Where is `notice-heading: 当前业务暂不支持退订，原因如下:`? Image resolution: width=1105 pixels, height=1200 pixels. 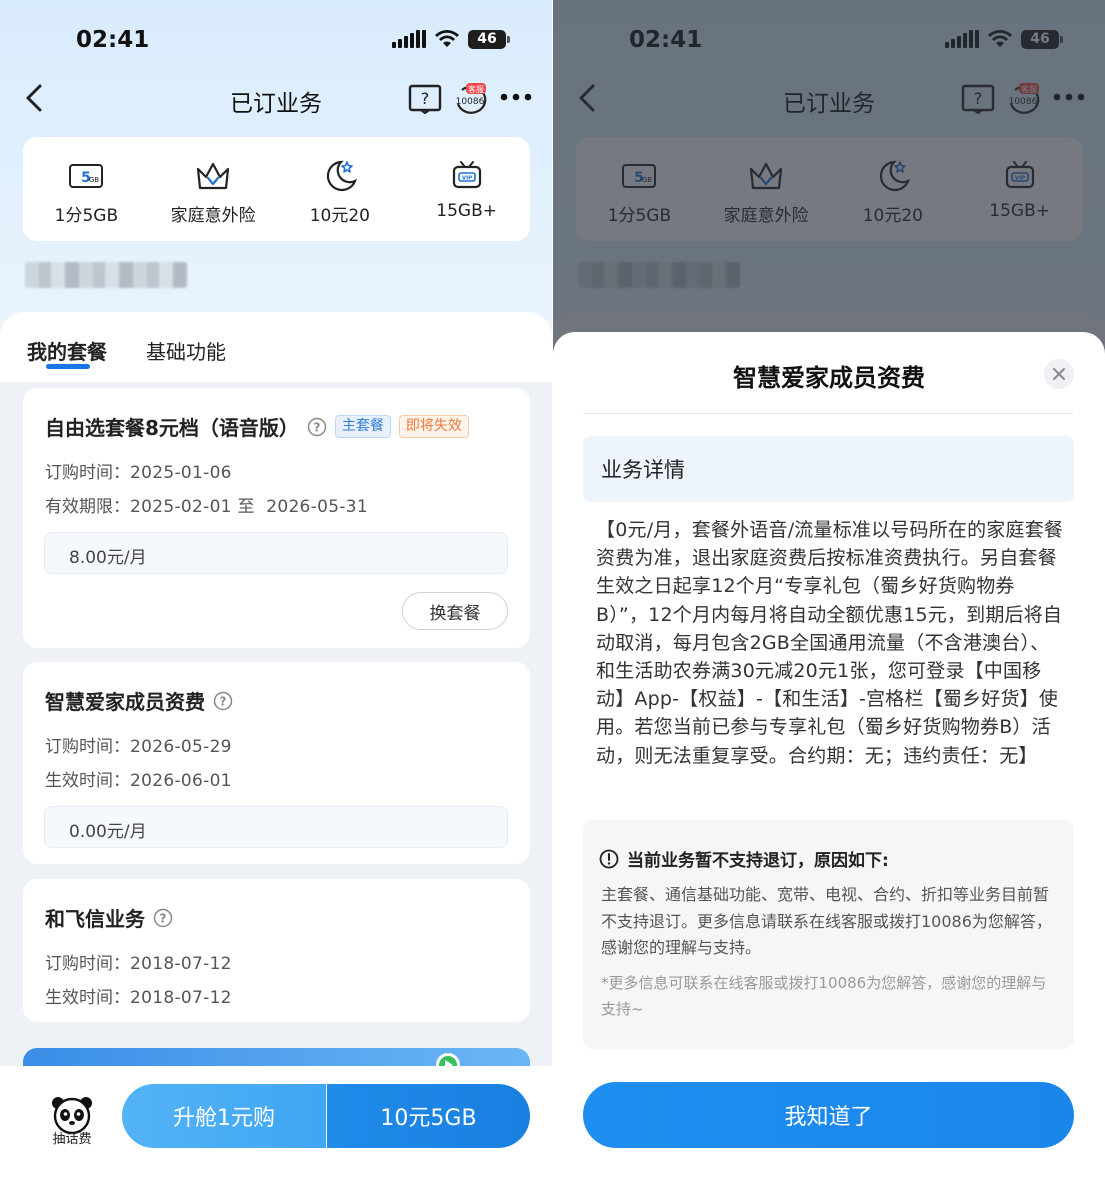 notice-heading: 当前业务暂不支持退订，原因如下: is located at coordinates (744, 858).